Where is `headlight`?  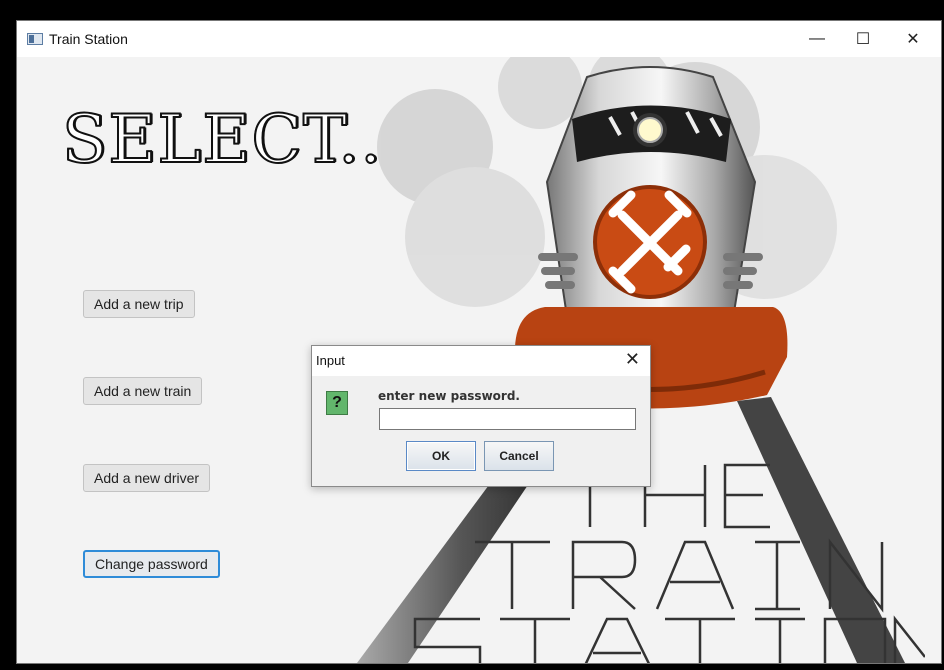 headlight is located at coordinates (650, 130).